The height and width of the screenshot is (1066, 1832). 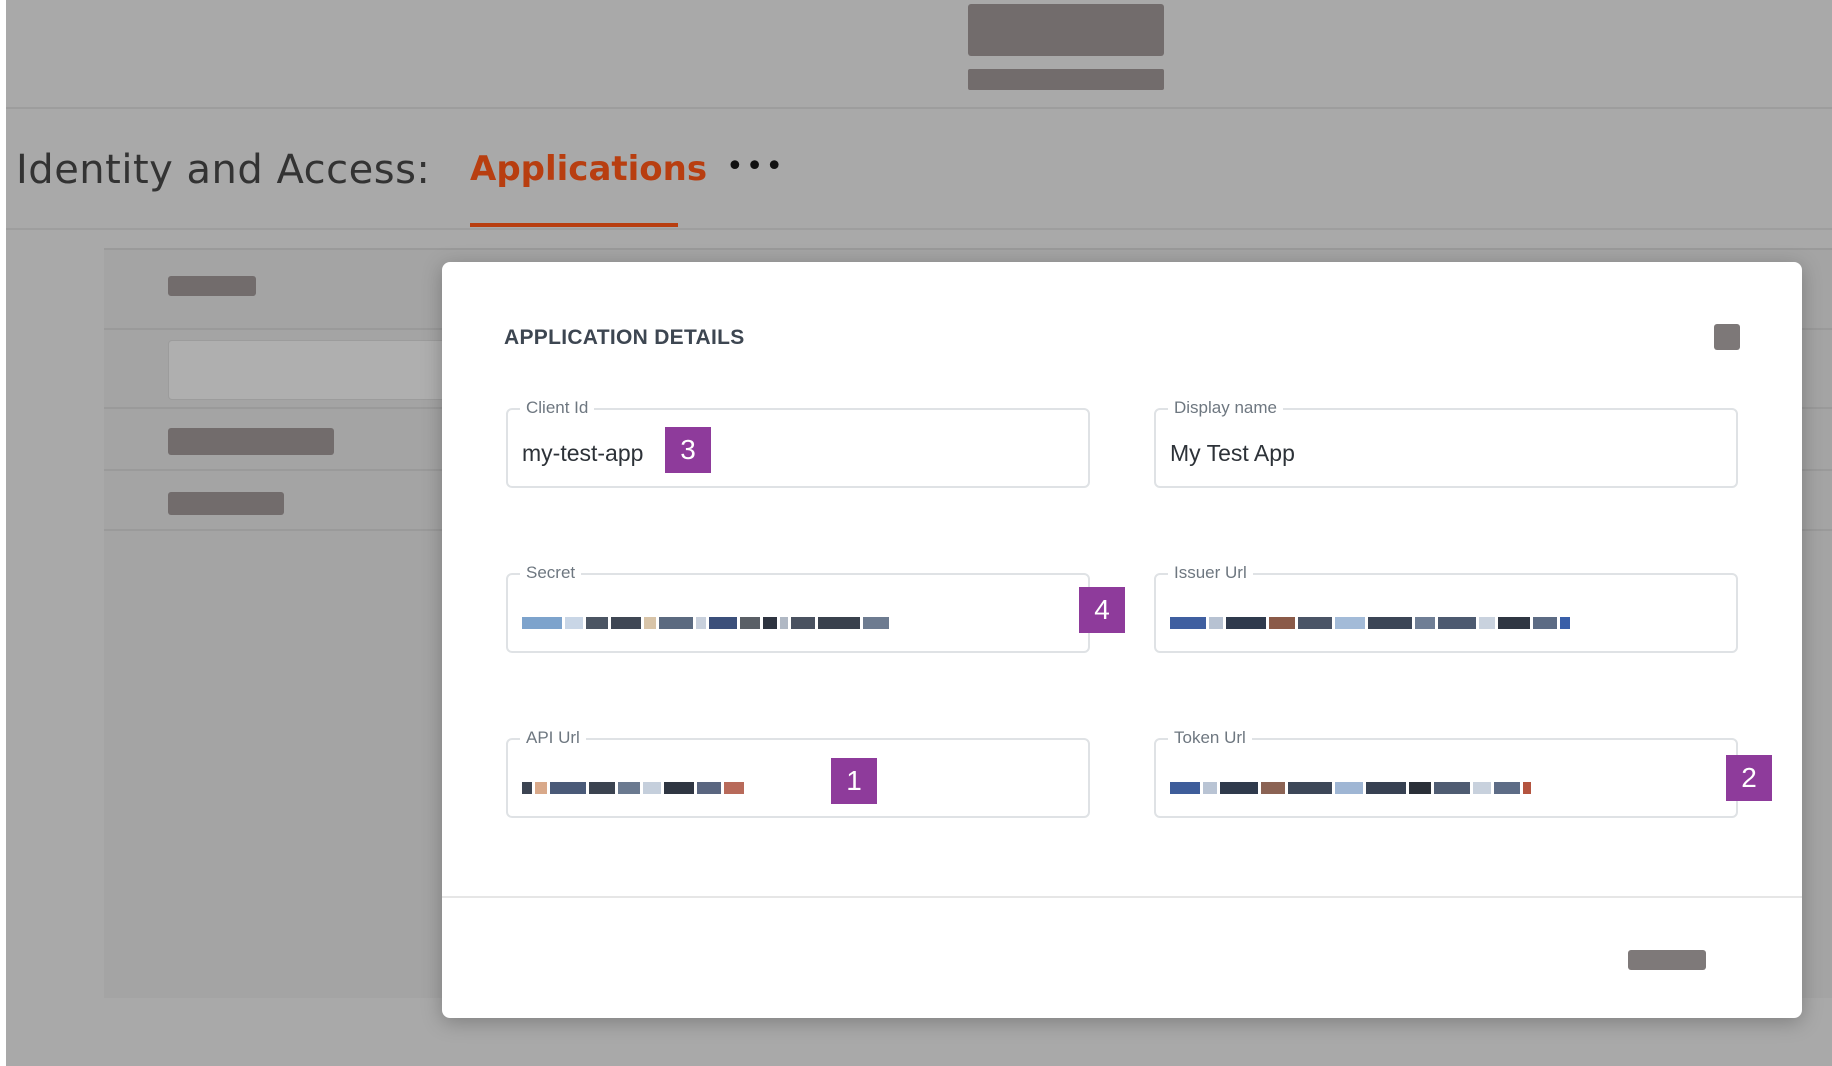 What do you see at coordinates (1727, 337) in the screenshot?
I see `close-icon` at bounding box center [1727, 337].